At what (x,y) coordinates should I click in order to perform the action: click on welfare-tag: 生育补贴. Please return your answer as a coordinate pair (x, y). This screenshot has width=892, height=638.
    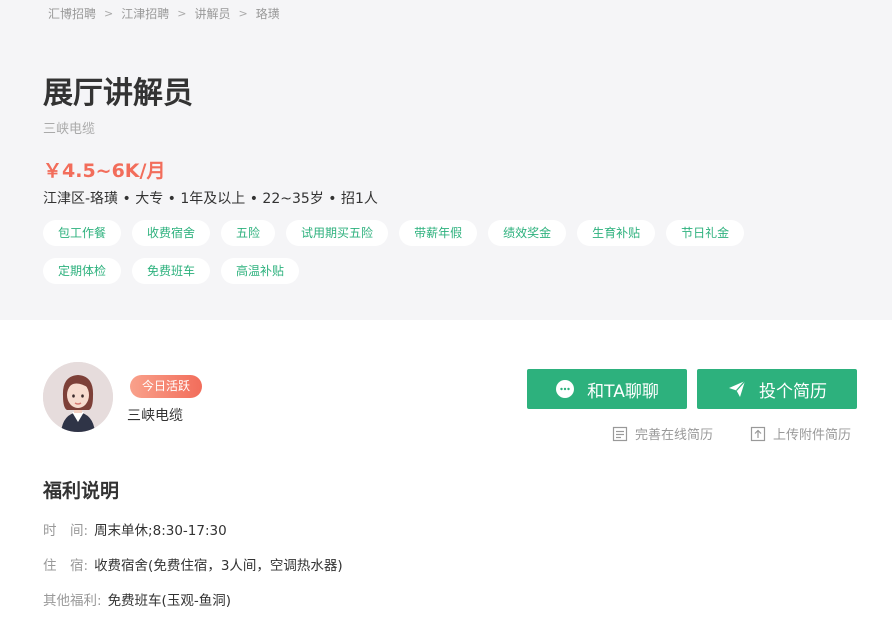
    Looking at the image, I should click on (616, 233).